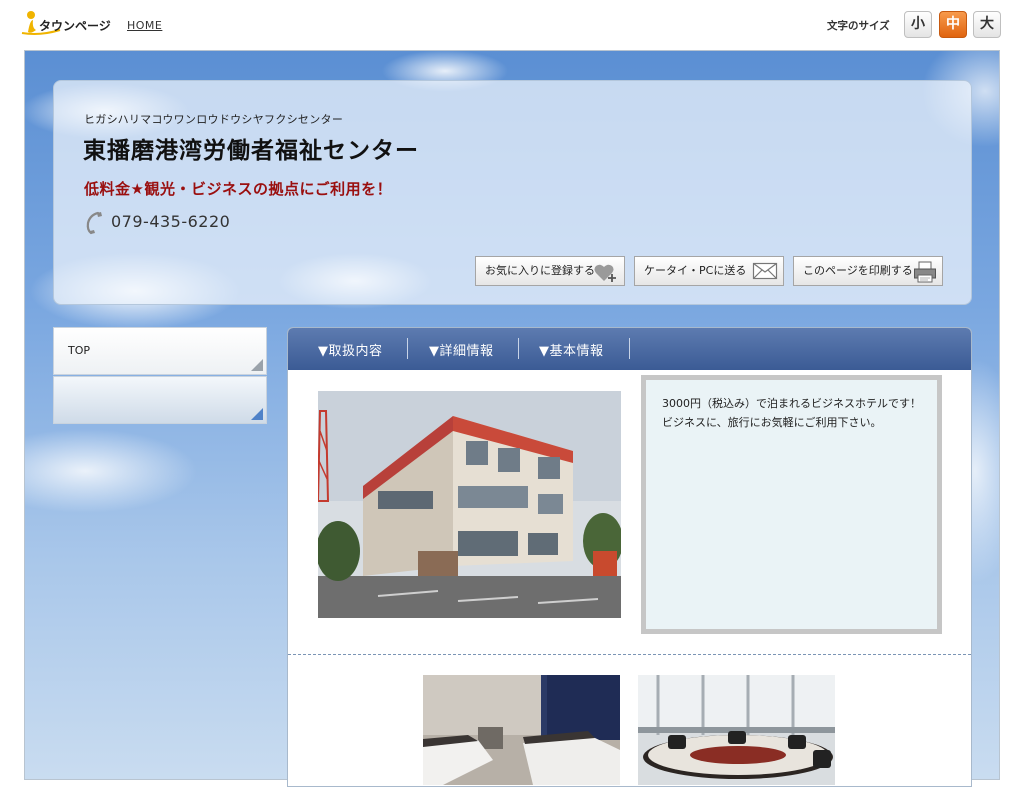 This screenshot has width=1024, height=787. What do you see at coordinates (144, 25) in the screenshot?
I see `home-link: HOME` at bounding box center [144, 25].